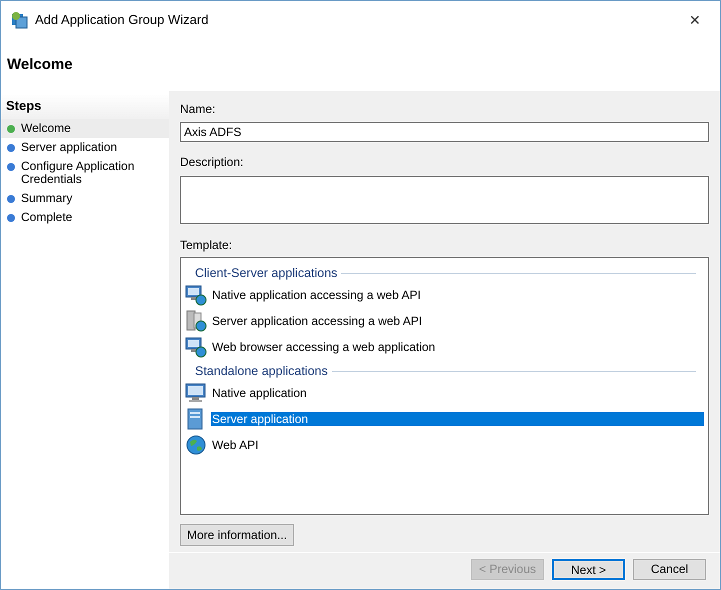  I want to click on close-button: ✕, so click(695, 20).